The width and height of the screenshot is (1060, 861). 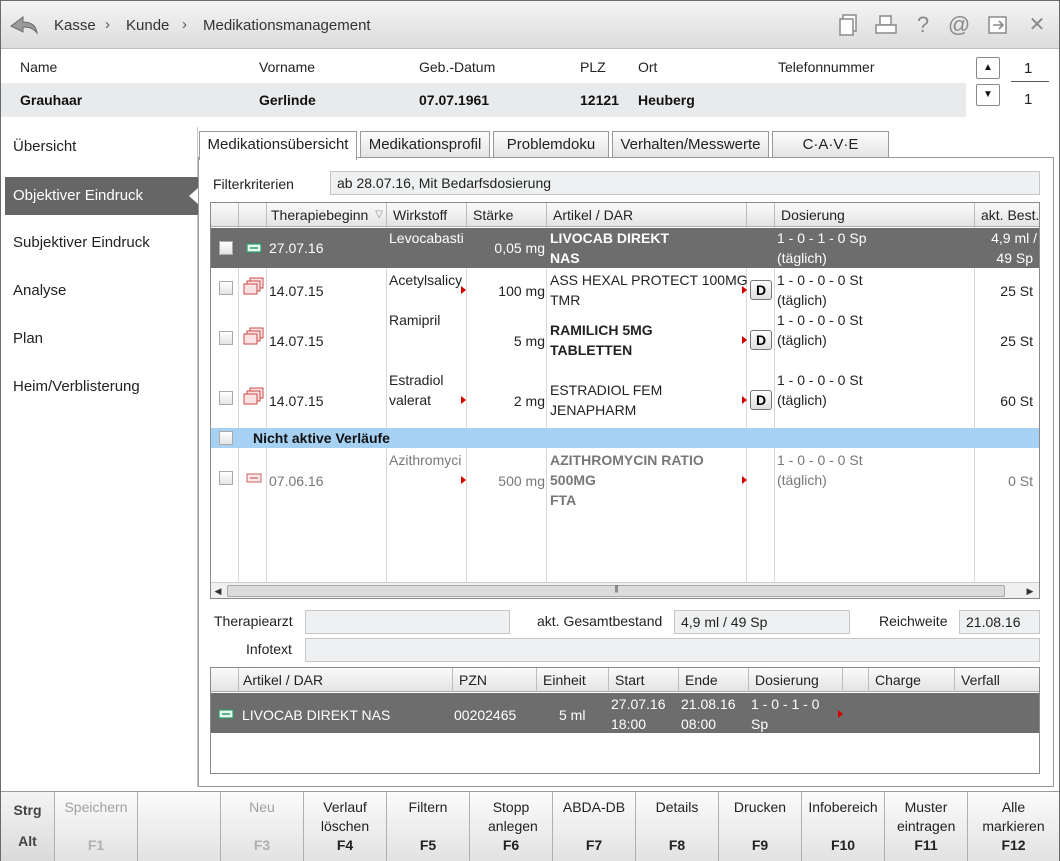 What do you see at coordinates (802, 258) in the screenshot?
I see `row-dosierung-line2: (täglich)` at bounding box center [802, 258].